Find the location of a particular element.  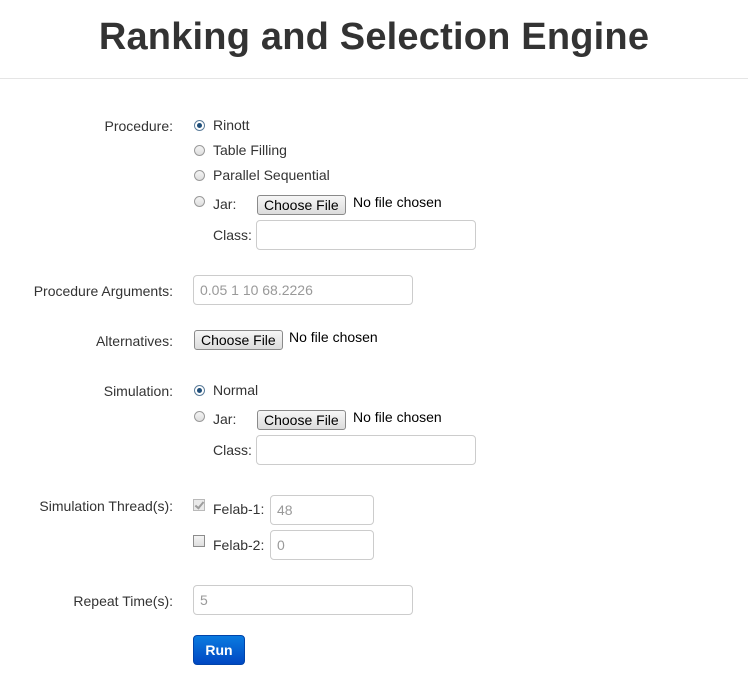

page-title: Ranking and Selection Engine is located at coordinates (374, 37).